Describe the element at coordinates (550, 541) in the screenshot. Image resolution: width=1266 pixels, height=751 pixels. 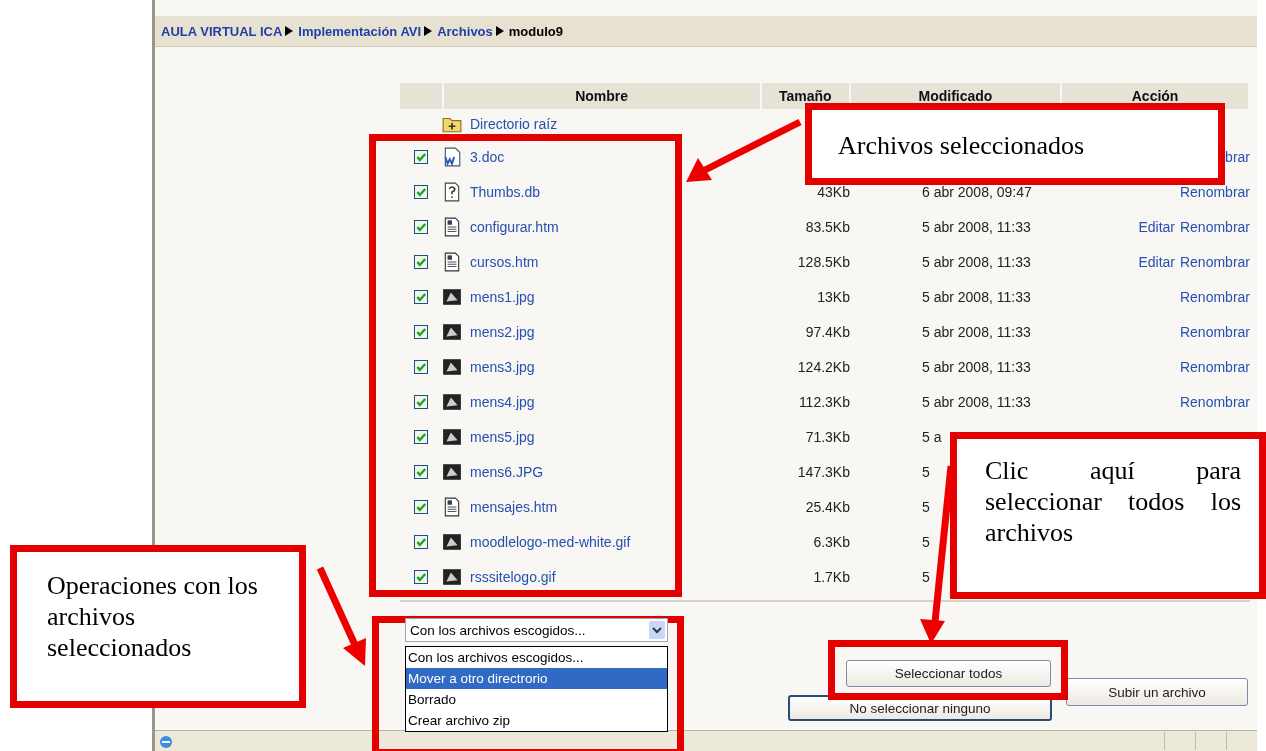
I see `file-link: moodlelogo-med-white.gif` at that location.